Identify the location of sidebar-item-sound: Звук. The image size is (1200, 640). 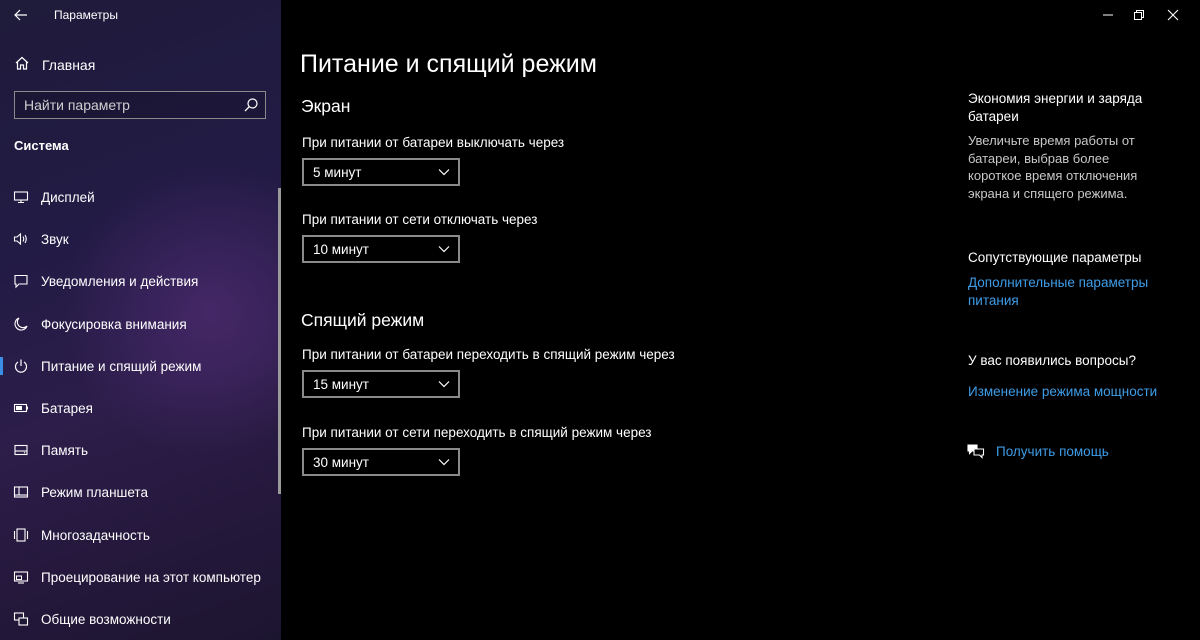
(140, 239).